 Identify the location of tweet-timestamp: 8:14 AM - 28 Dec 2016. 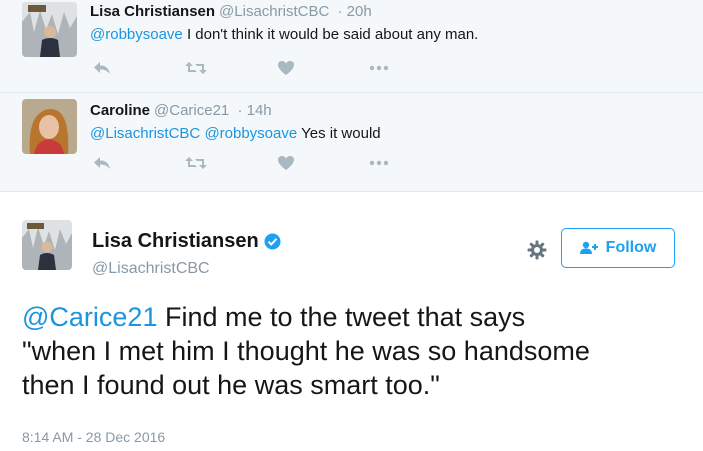
(93, 437).